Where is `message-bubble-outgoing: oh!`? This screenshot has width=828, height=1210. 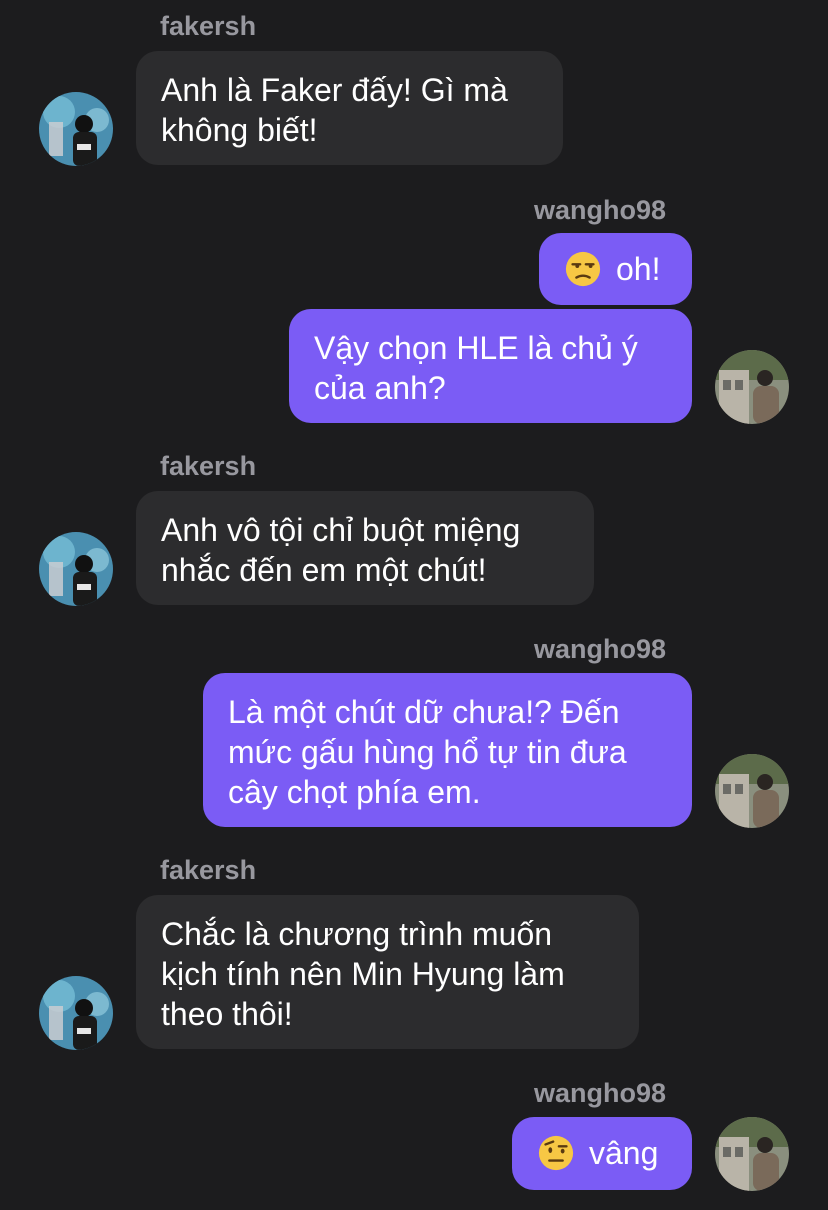
message-bubble-outgoing: oh! is located at coordinates (615, 269).